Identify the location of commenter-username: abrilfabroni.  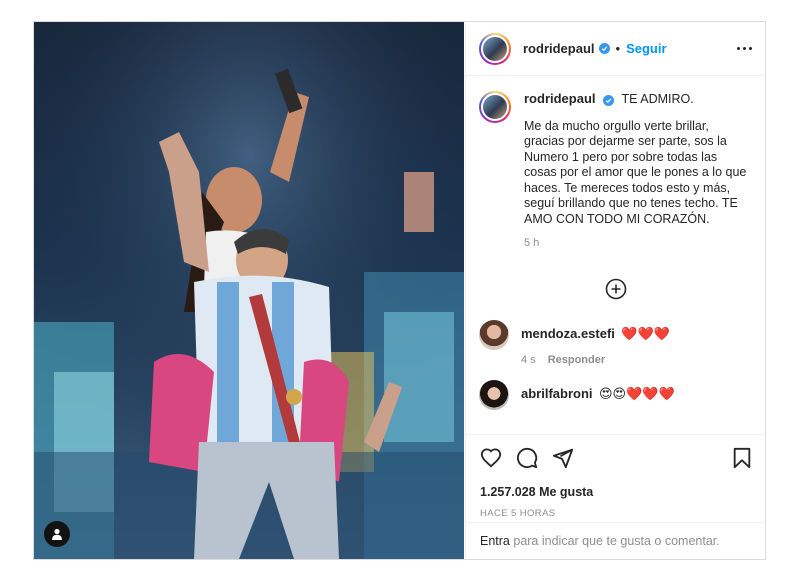
(557, 393).